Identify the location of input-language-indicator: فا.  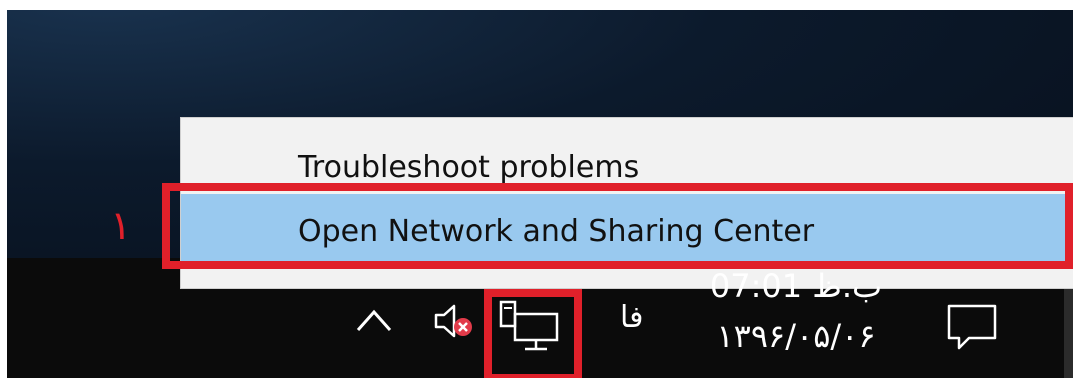
(631, 317).